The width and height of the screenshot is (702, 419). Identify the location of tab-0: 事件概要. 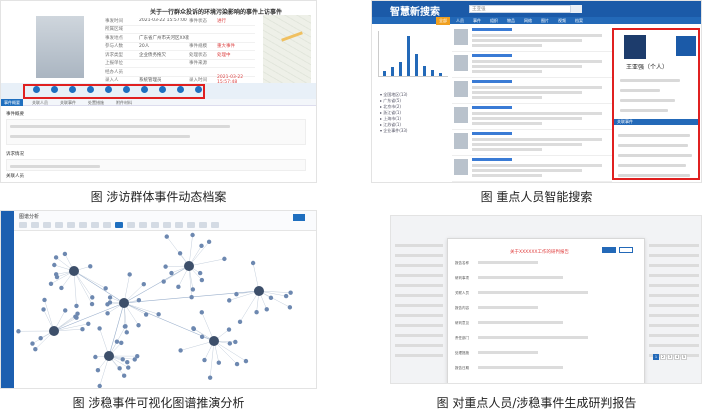
(12, 102).